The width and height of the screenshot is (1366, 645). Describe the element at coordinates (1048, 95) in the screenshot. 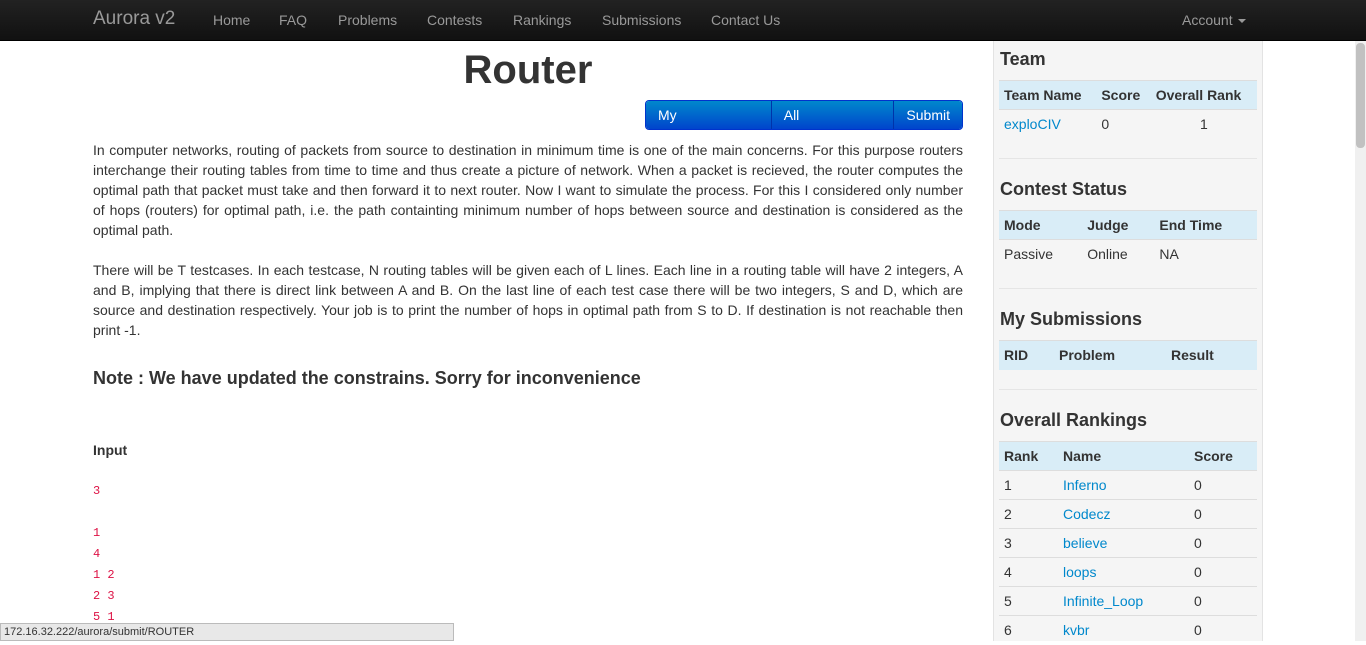

I see `column-header: Team Name` at that location.